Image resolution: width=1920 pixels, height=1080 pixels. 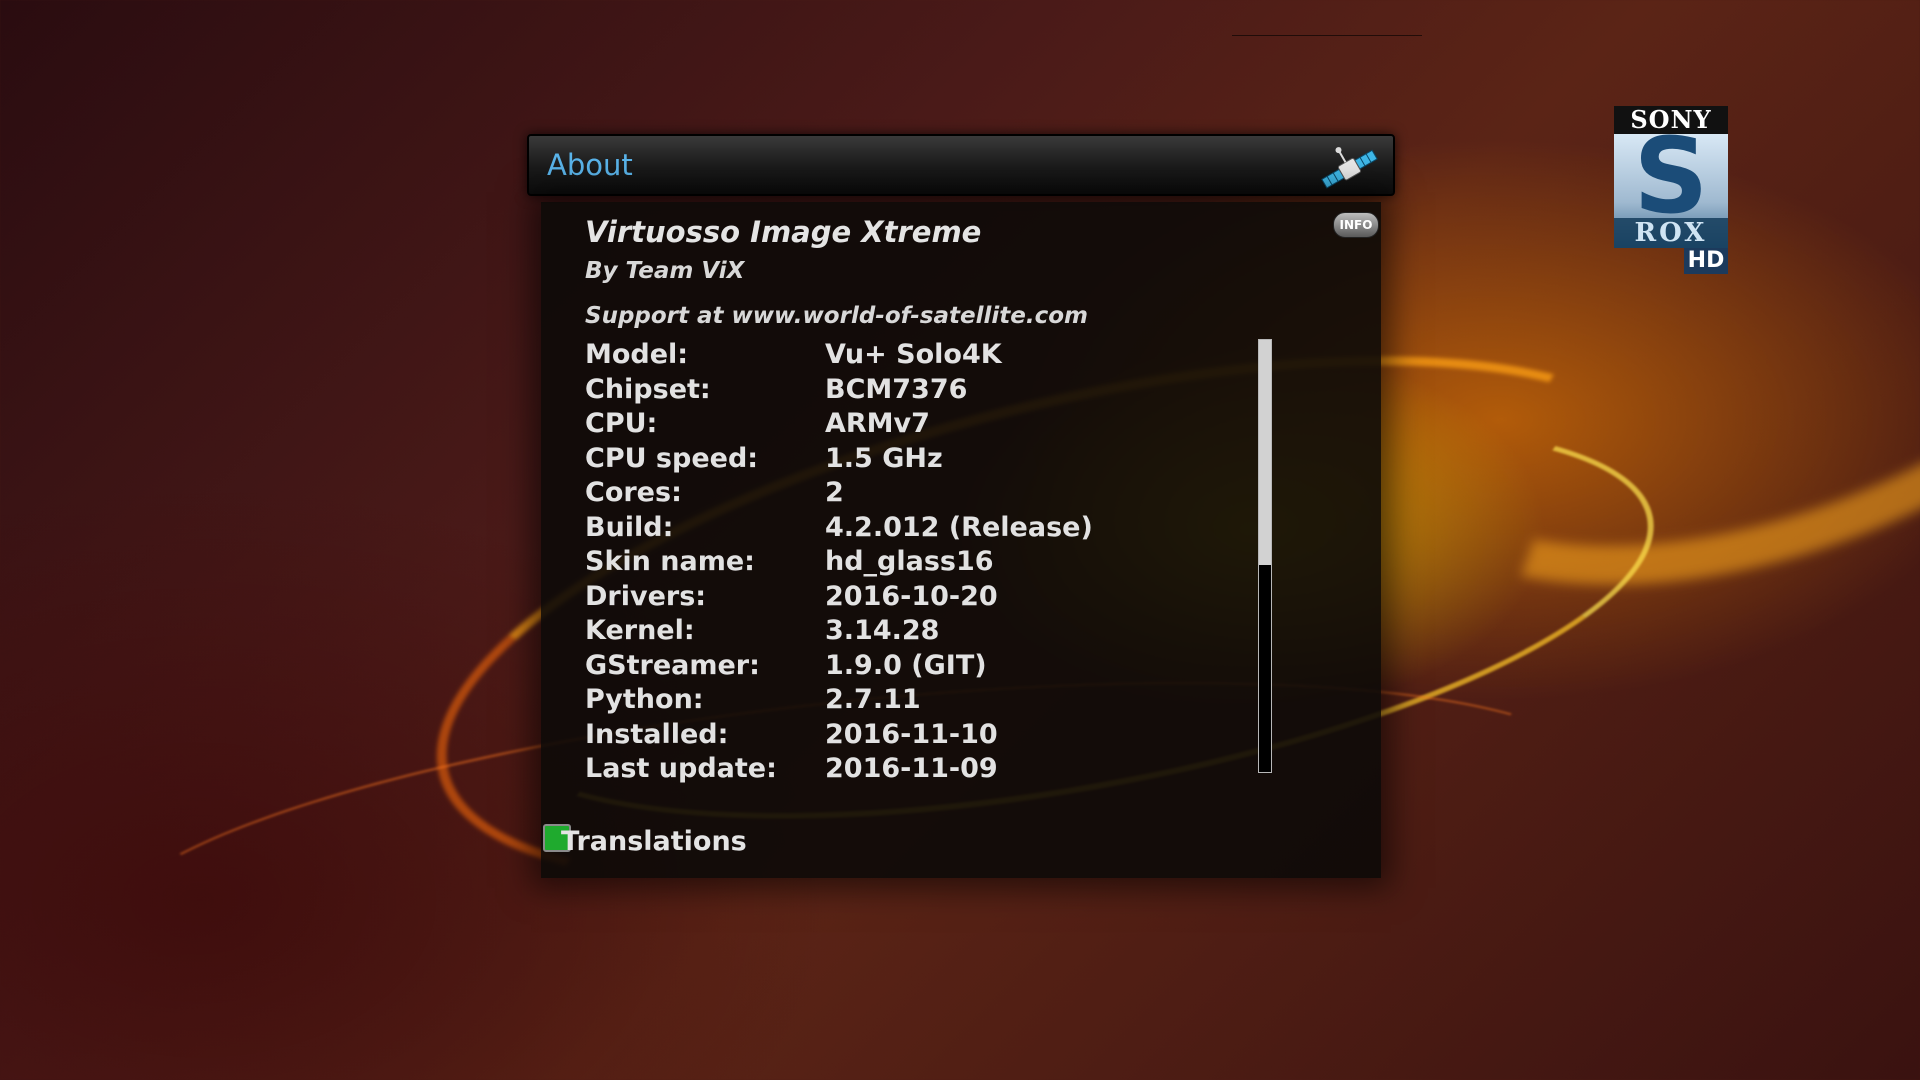 I want to click on info-row-installed: Installed: 2016-11-10, so click(x=915, y=735).